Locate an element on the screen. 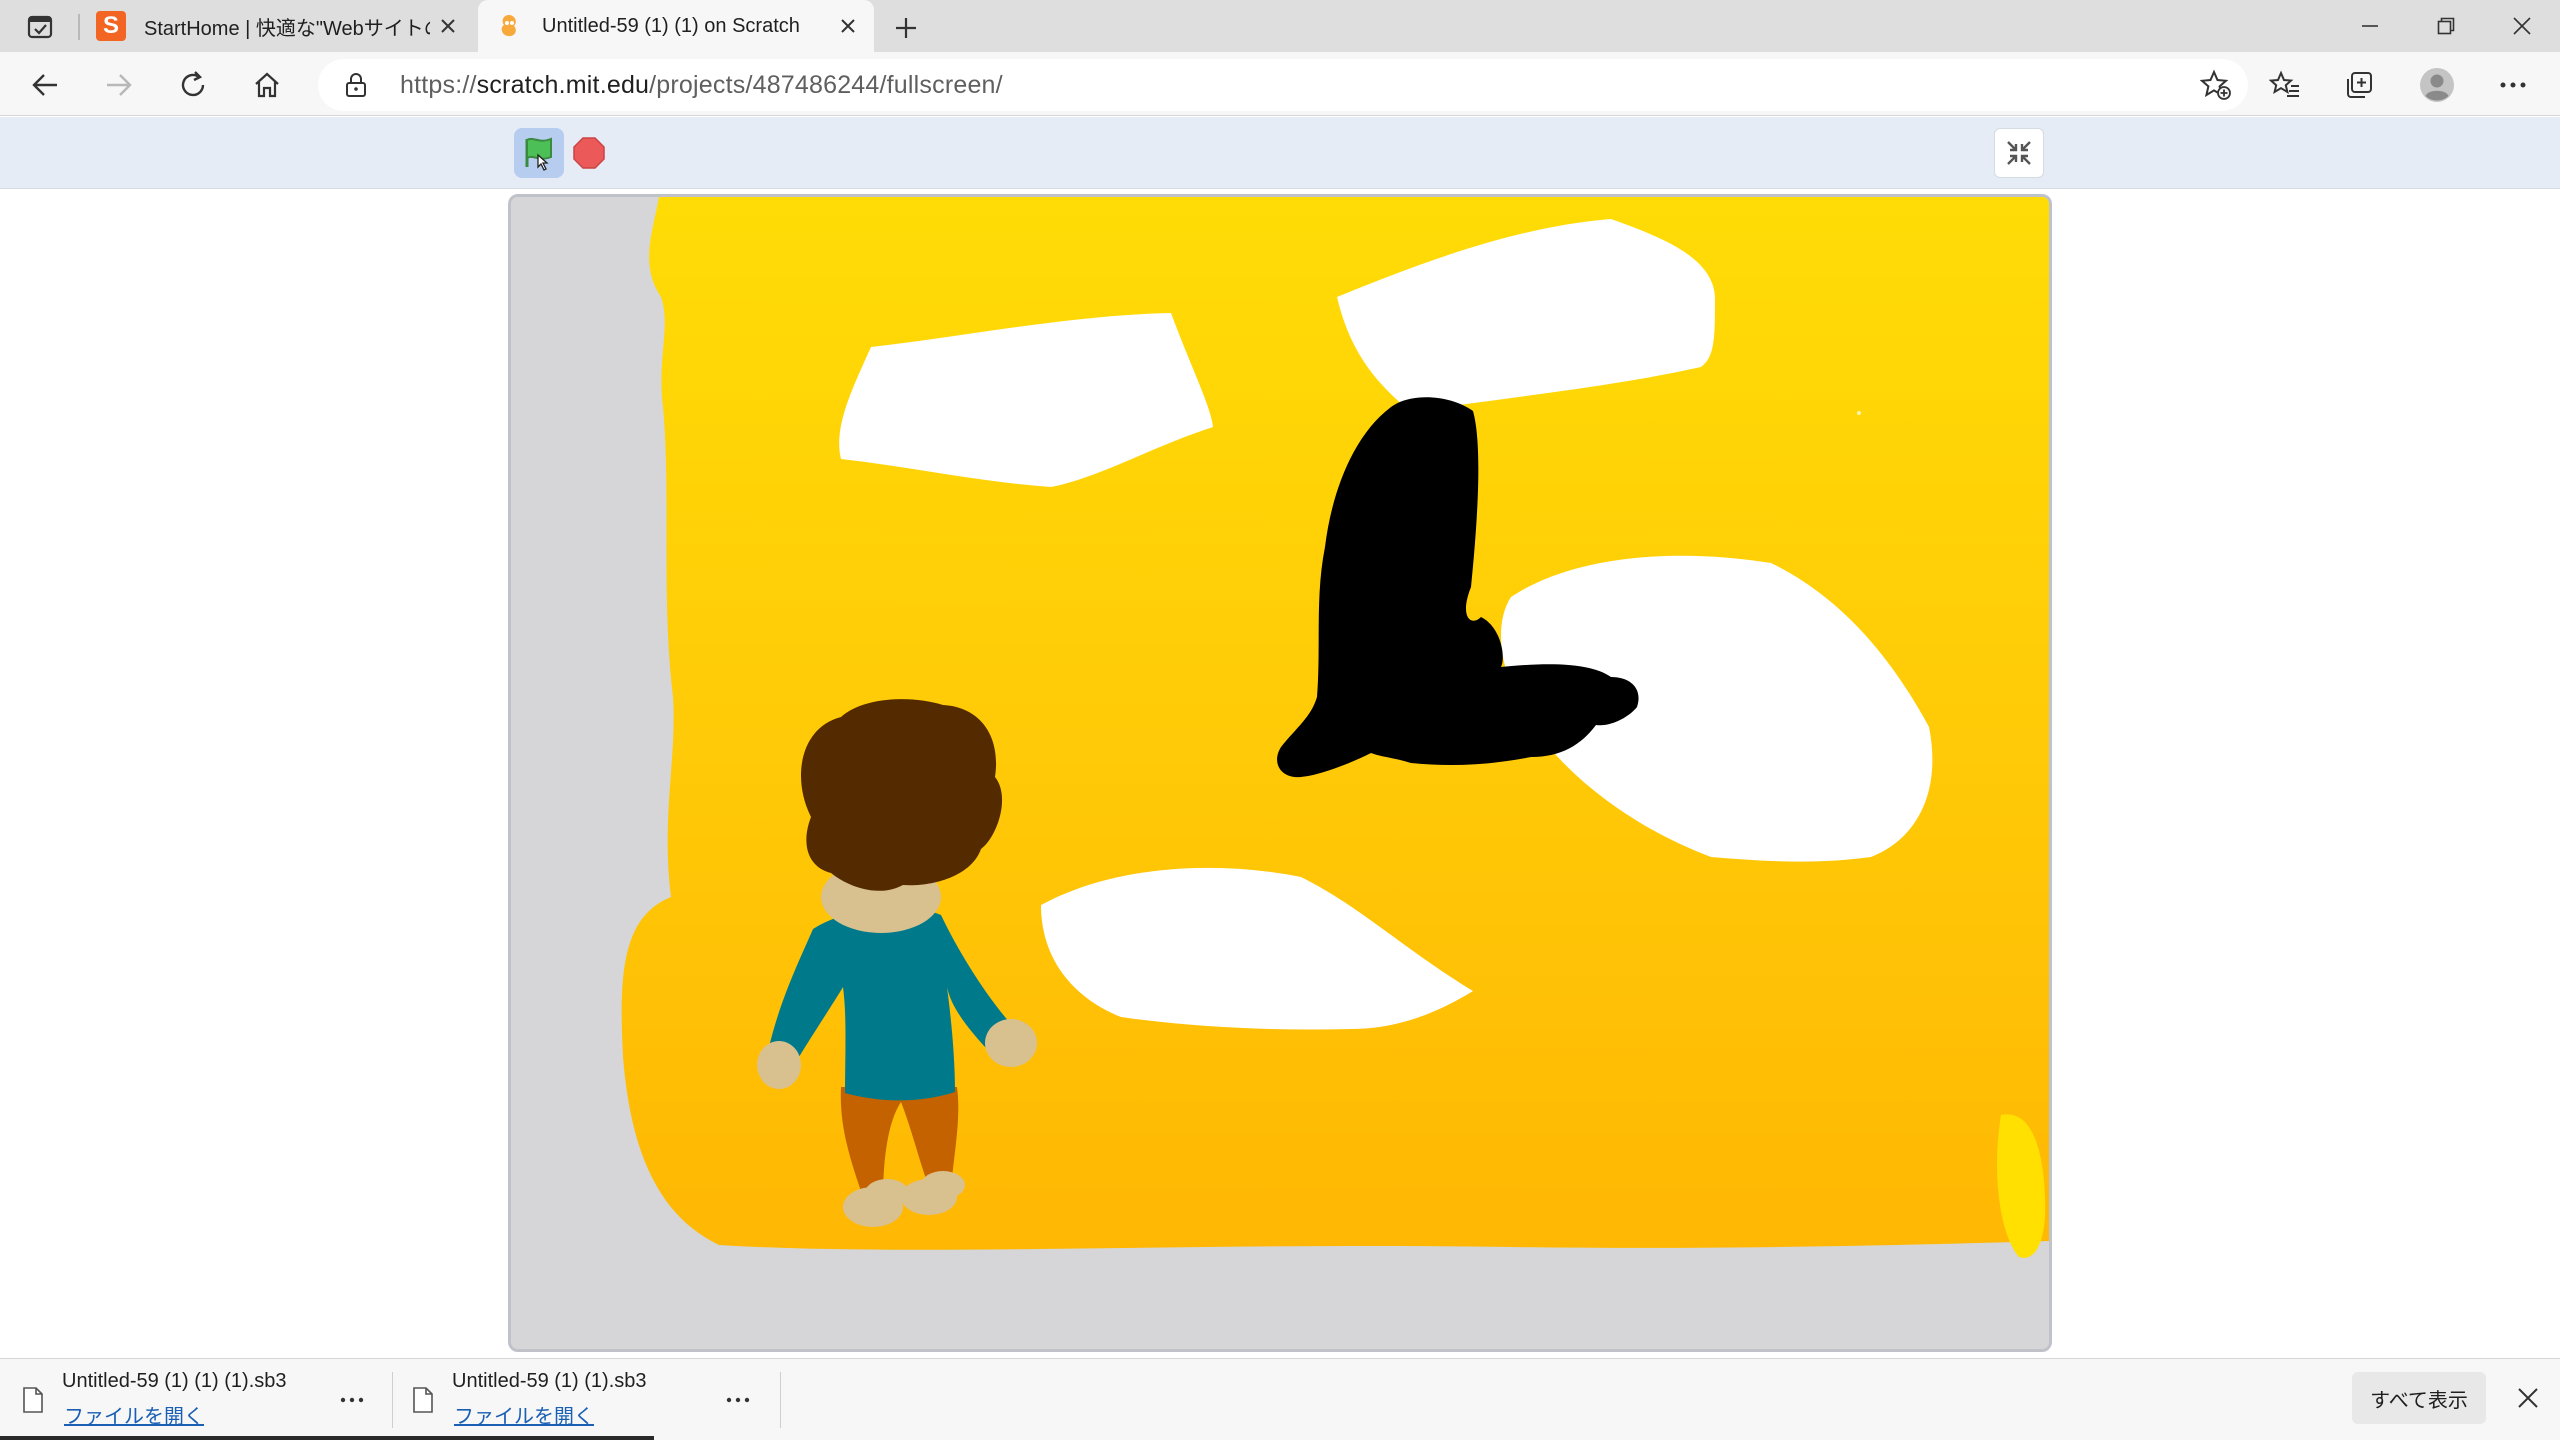 The image size is (2560, 1440). stop-icon is located at coordinates (589, 153).